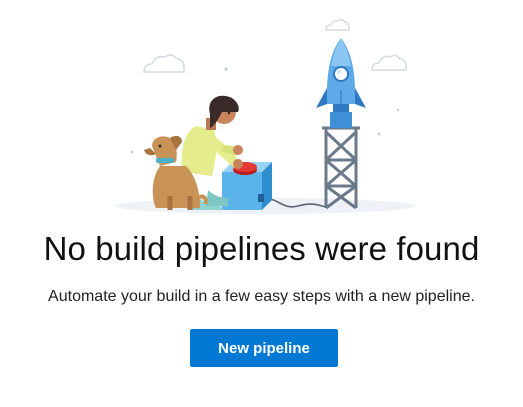  Describe the element at coordinates (341, 168) in the screenshot. I see `launch-tower-icon` at that location.